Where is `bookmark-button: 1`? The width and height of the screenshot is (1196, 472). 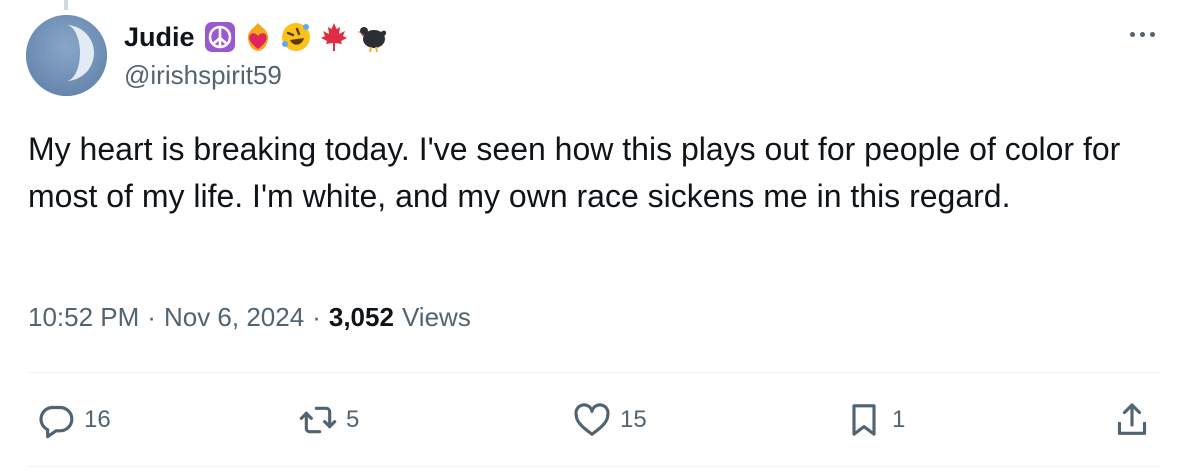
bookmark-button: 1 is located at coordinates (874, 420).